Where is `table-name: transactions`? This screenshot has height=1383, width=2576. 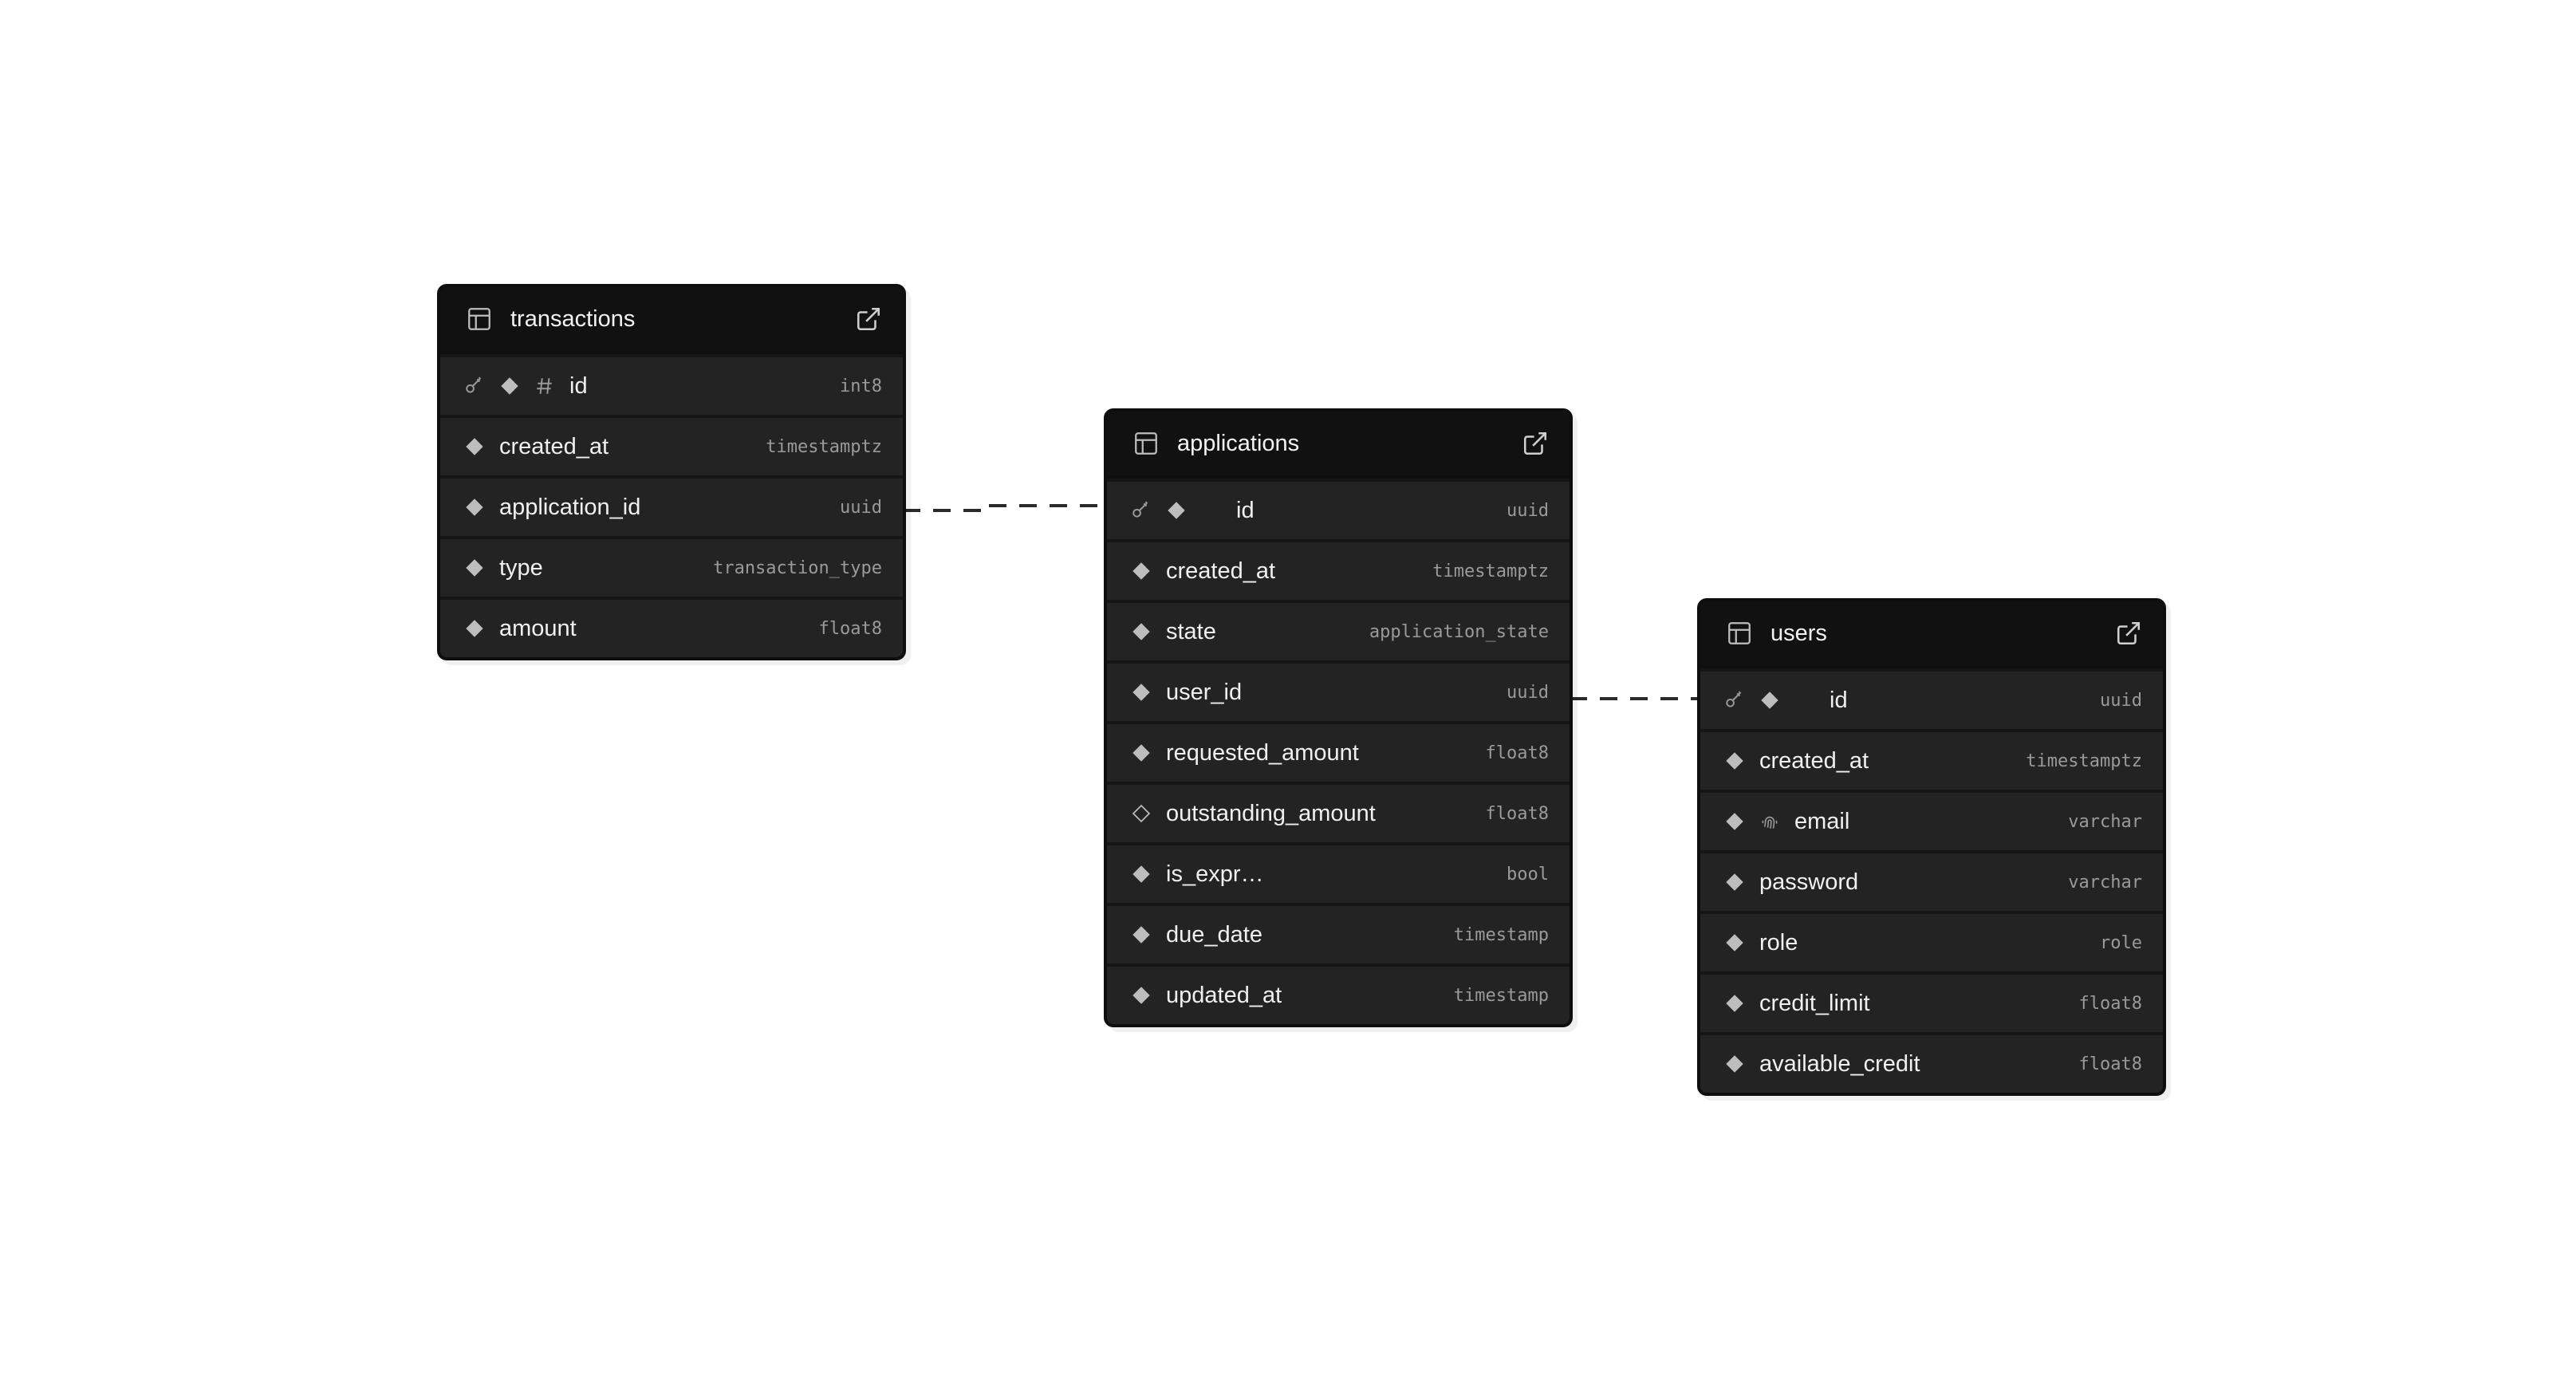
table-name: transactions is located at coordinates (573, 318).